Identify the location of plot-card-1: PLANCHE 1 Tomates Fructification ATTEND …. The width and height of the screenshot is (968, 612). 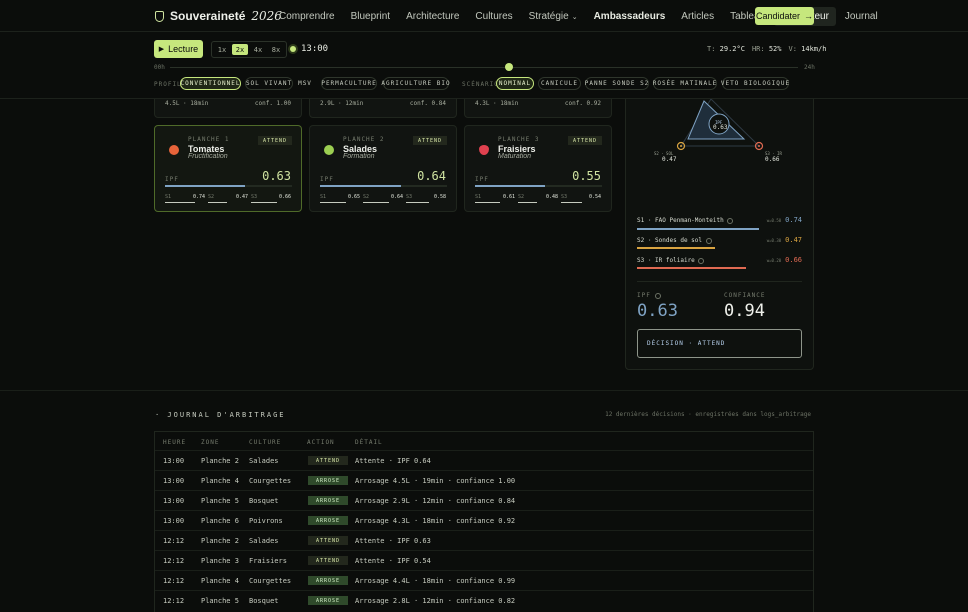
(228, 168).